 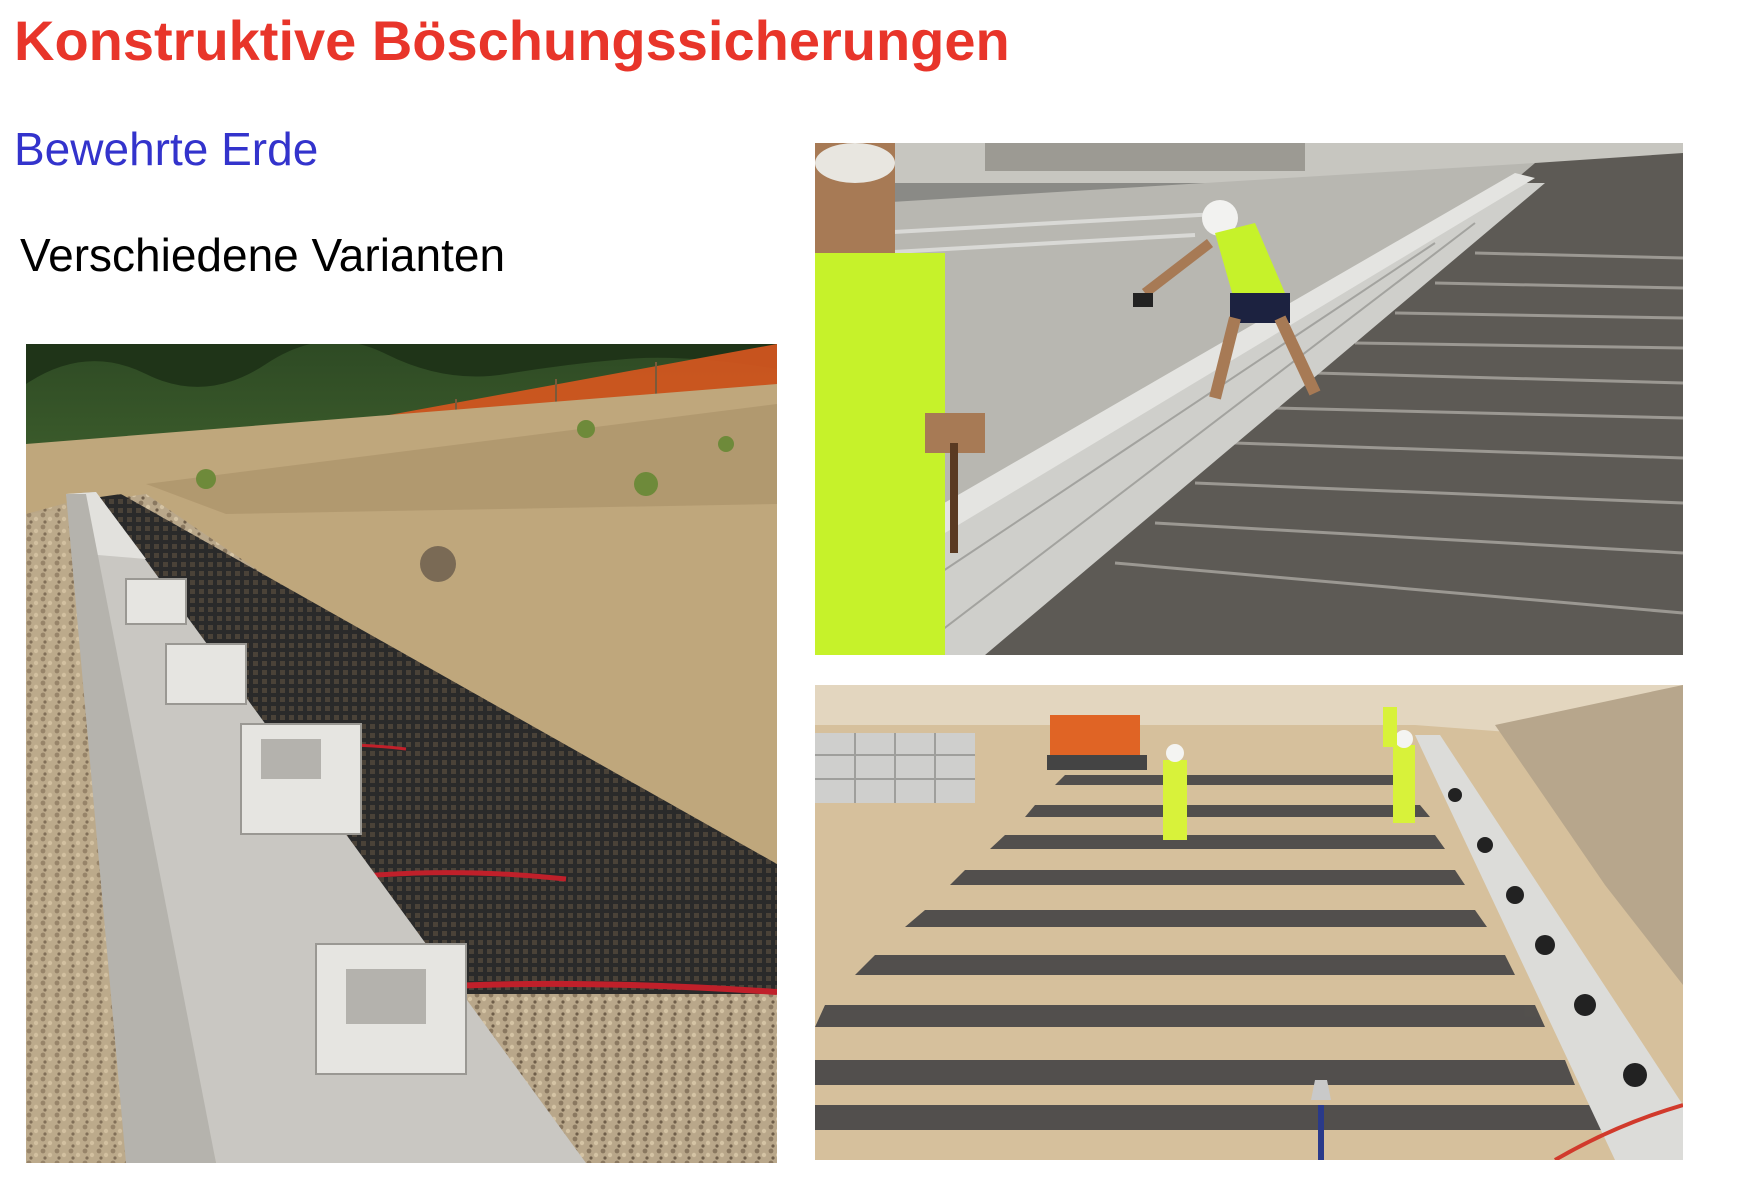 I want to click on slide-subheading: Verschiedene Varianten, so click(x=263, y=255).